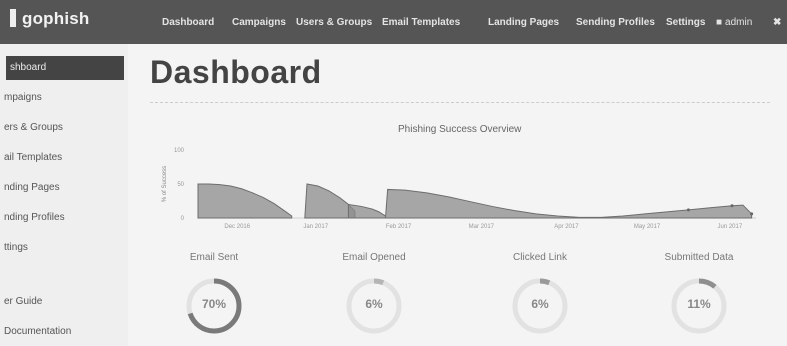 This screenshot has width=787, height=346. I want to click on nav-label: Email Templates, so click(421, 22).